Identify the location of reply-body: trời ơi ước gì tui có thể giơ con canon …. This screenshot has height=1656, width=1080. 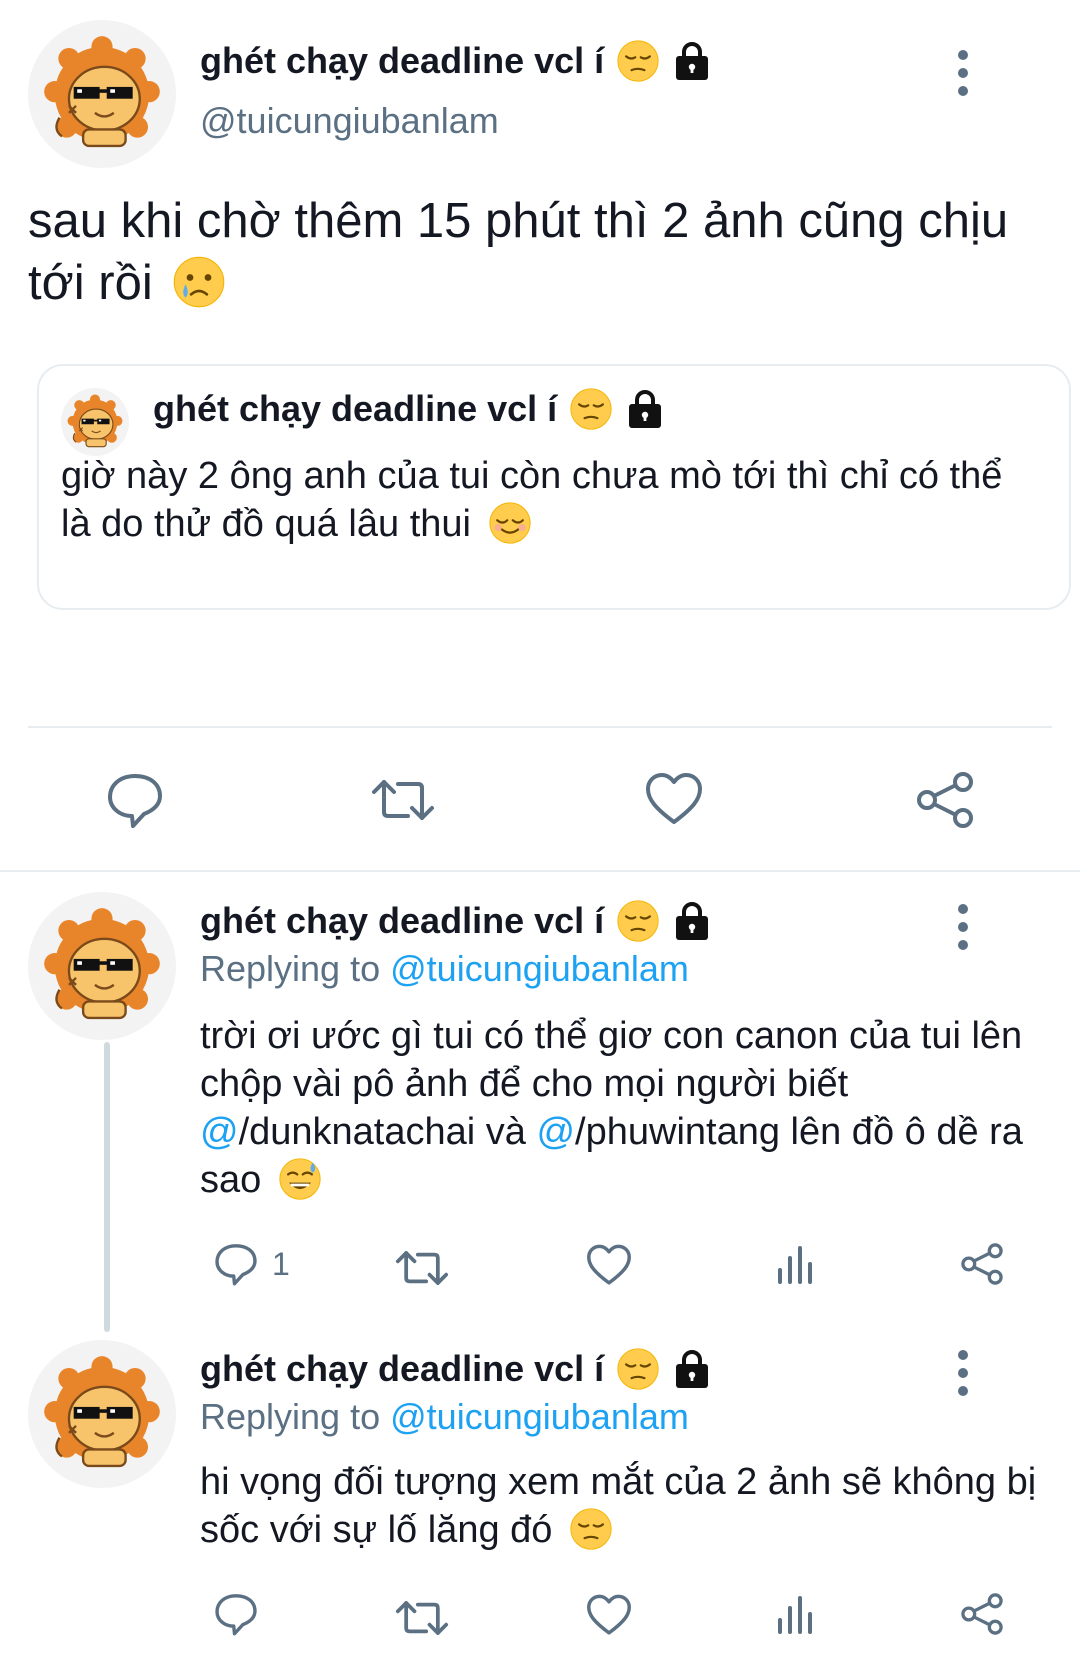
(630, 1108).